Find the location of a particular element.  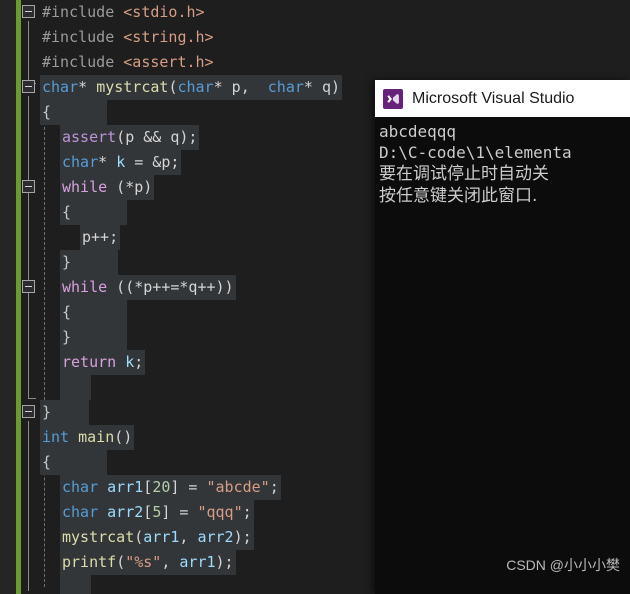

code-token: assert is located at coordinates (89, 137).